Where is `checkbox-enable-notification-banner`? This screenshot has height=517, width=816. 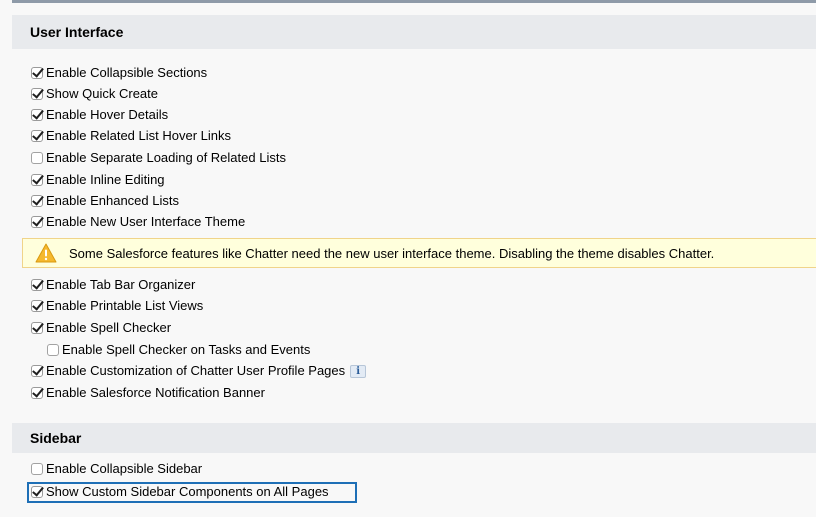
checkbox-enable-notification-banner is located at coordinates (37, 393).